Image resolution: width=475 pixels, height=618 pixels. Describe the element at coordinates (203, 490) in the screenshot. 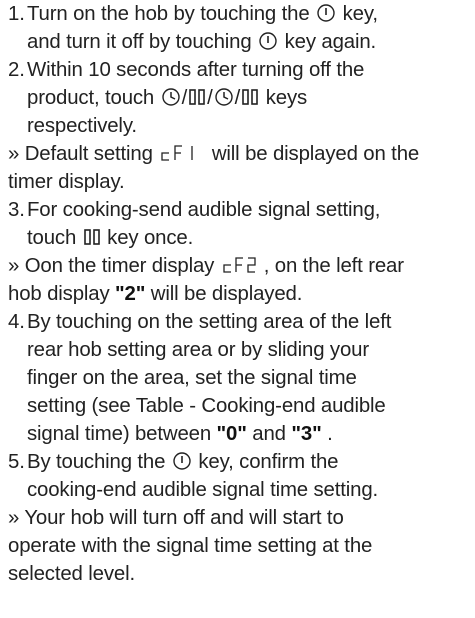

I see `step-text: cooking-end audible signal time setting.` at that location.